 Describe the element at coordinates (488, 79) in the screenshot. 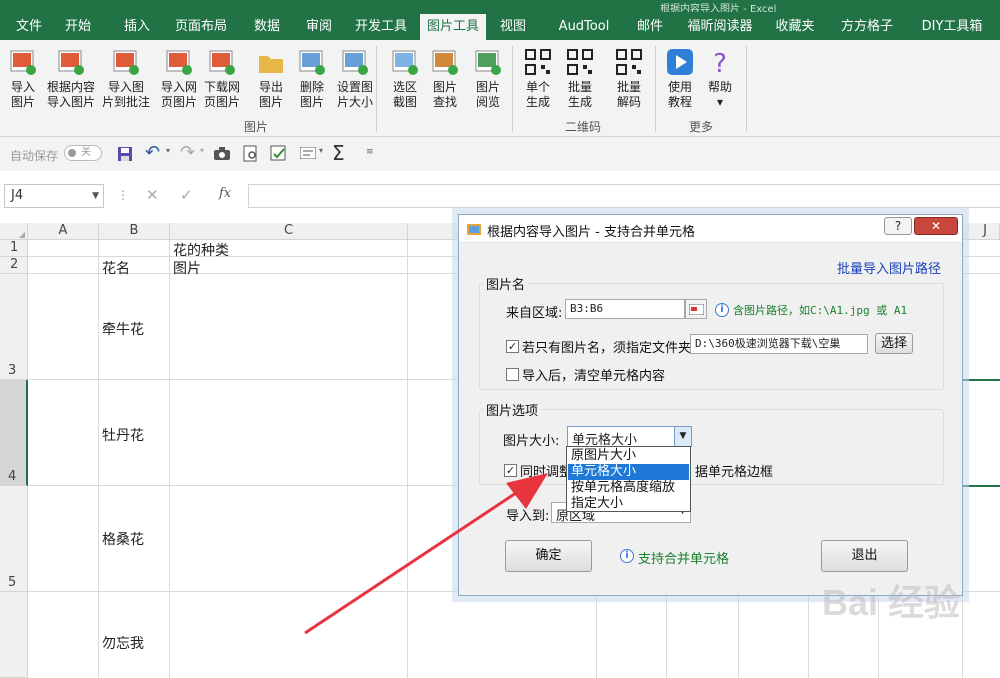

I see `ribbon-button-image-browse: 图片 阅览` at that location.